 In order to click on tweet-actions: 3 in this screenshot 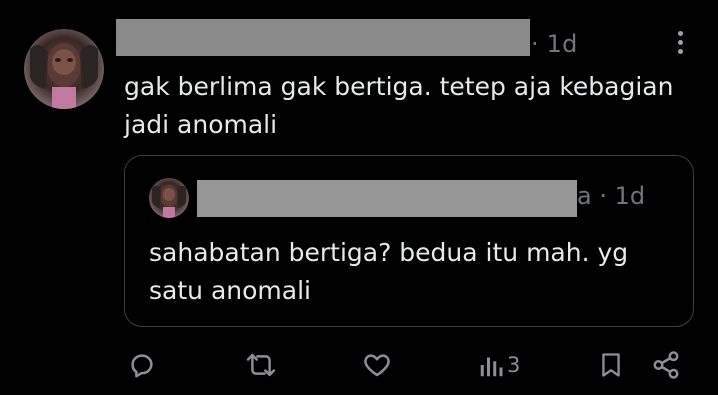, I will do `click(359, 365)`.